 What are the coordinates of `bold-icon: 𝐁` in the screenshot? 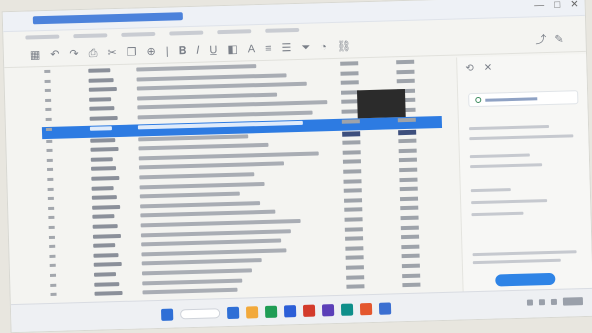 It's located at (182, 51).